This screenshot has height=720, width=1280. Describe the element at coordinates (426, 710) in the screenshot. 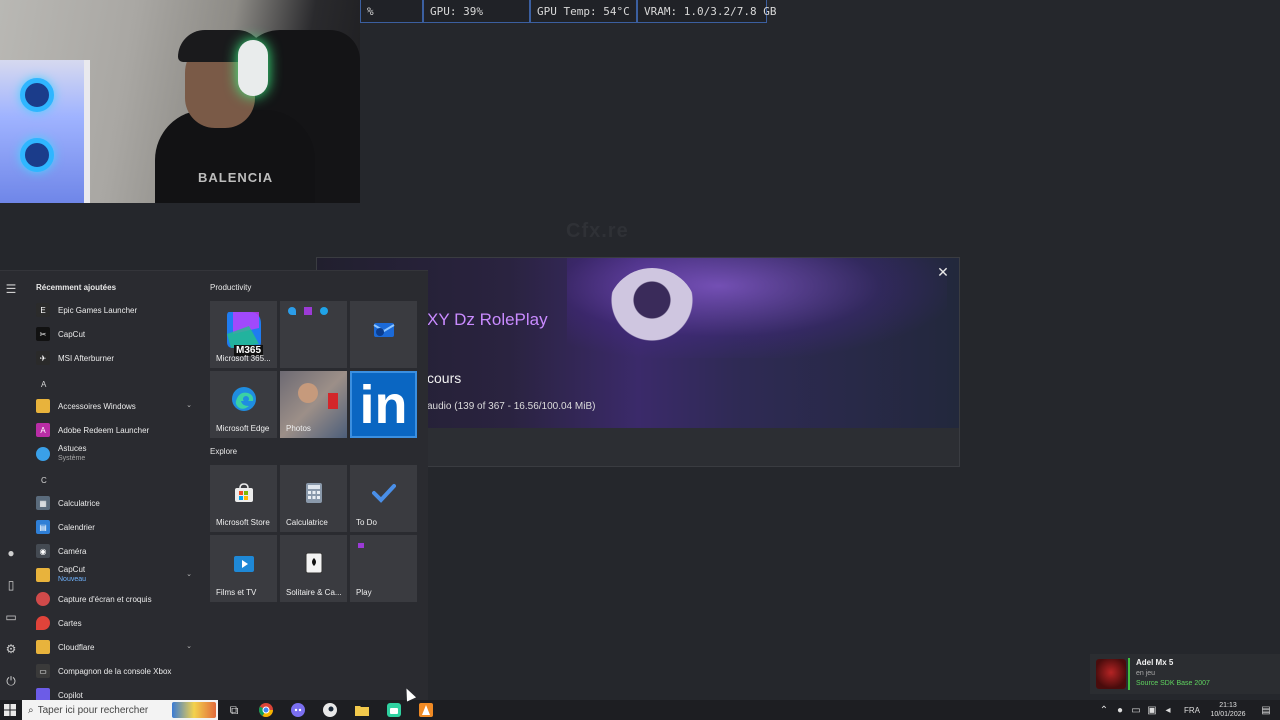

I see `vlc-icon` at that location.